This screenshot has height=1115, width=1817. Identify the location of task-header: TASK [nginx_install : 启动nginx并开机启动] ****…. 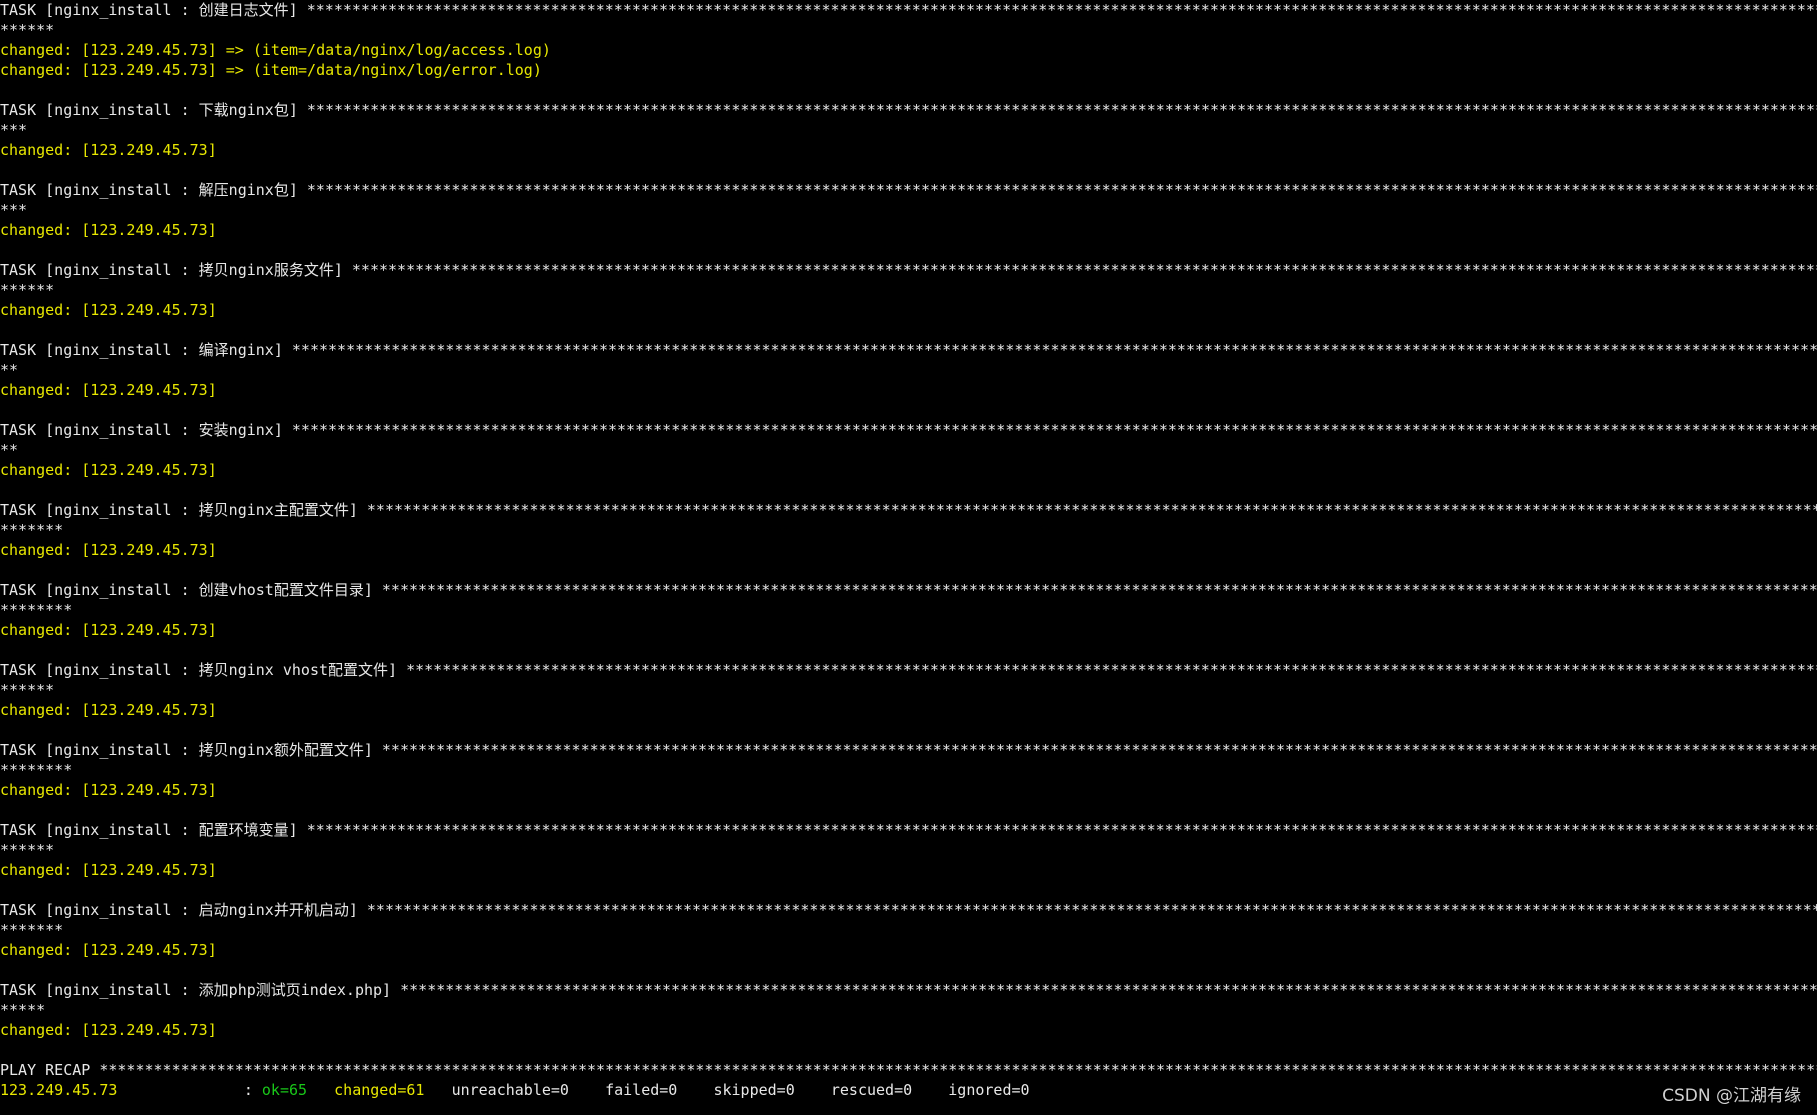
(908, 910).